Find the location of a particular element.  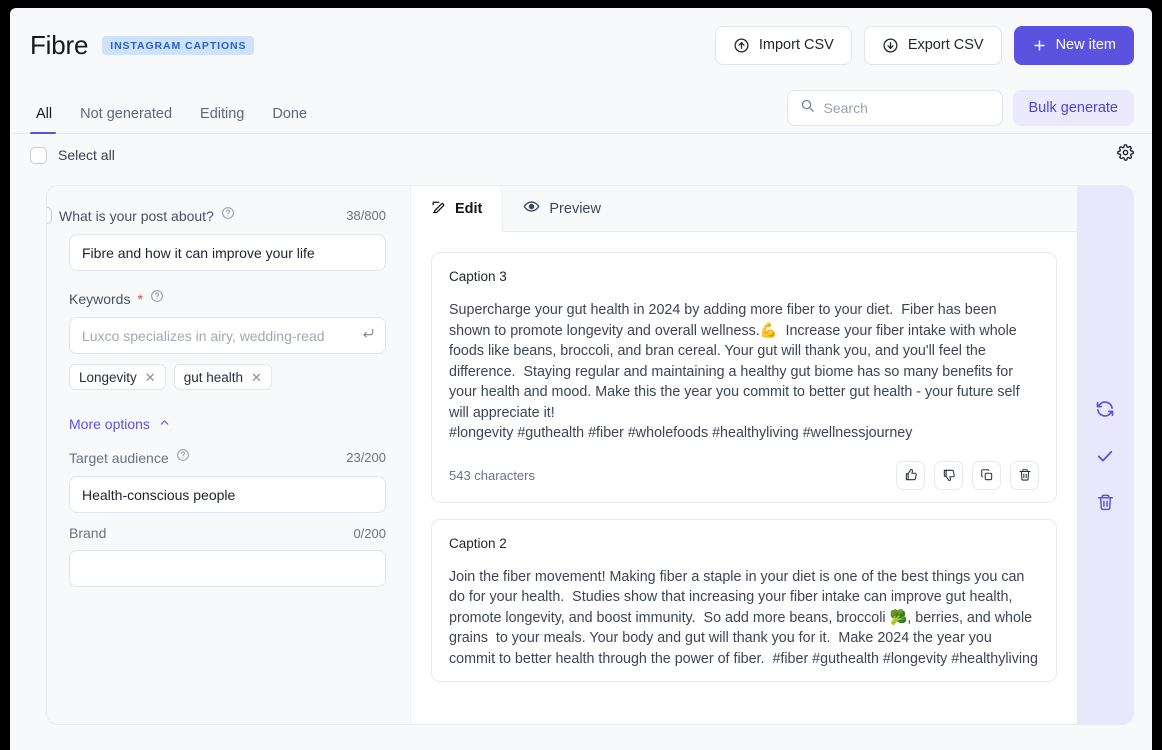

filter-tabs: All Not generated Editing Done is located at coordinates (175, 120).